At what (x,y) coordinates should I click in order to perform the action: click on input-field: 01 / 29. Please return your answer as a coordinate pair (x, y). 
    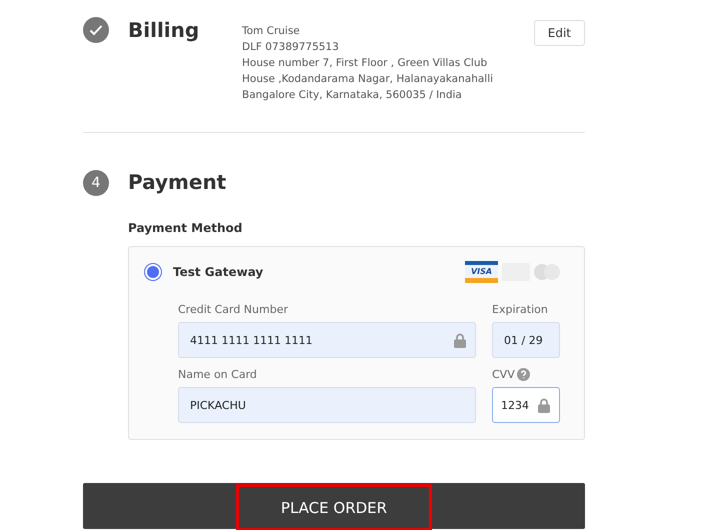
    Looking at the image, I should click on (526, 340).